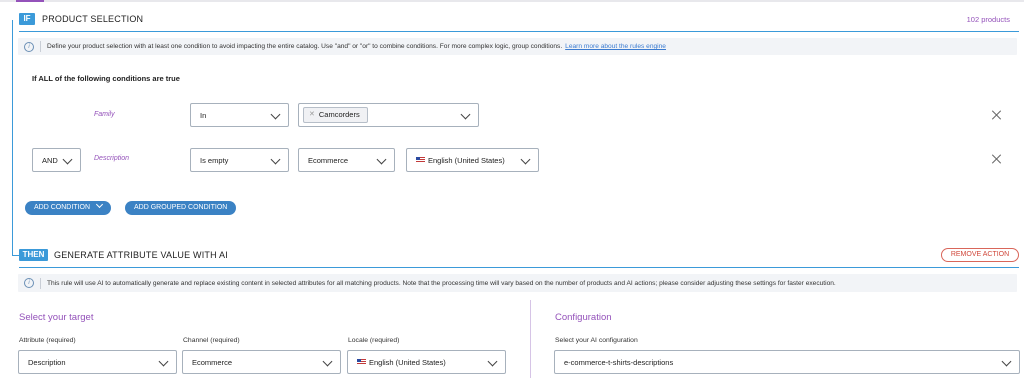 This screenshot has width=1024, height=378. Describe the element at coordinates (988, 19) in the screenshot. I see `product-count: 102 products` at that location.